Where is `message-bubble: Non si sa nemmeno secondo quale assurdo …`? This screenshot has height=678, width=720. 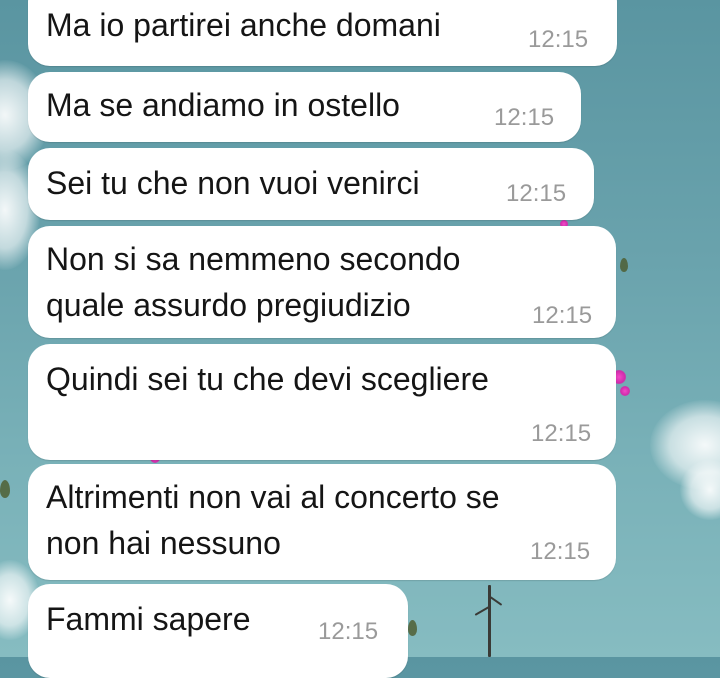
message-bubble: Non si sa nemmeno secondo quale assurdo … is located at coordinates (322, 282).